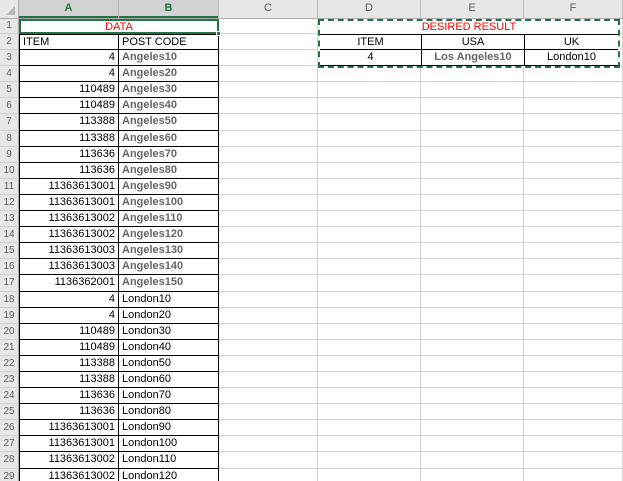 This screenshot has height=481, width=623. I want to click on row-header: 7, so click(9, 122).